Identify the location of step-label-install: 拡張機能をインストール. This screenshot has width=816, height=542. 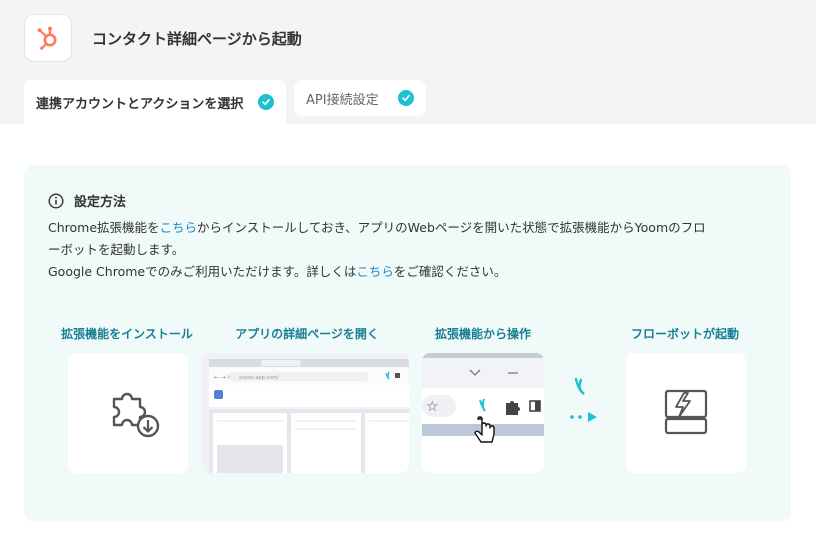
(127, 334).